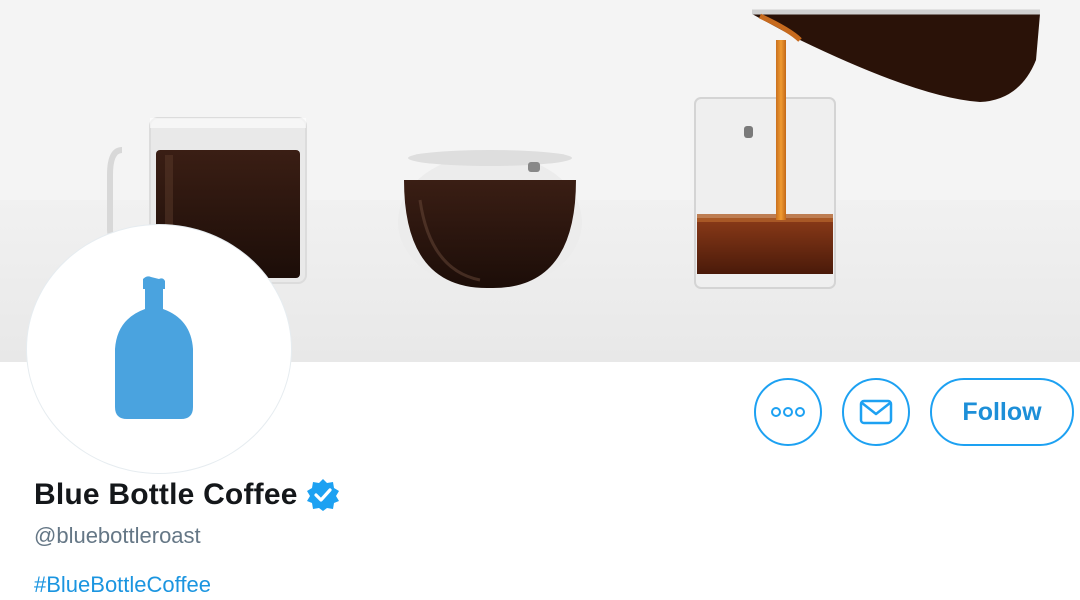  Describe the element at coordinates (166, 495) in the screenshot. I see `profile-display-name: Blue Bottle Coffee` at that location.